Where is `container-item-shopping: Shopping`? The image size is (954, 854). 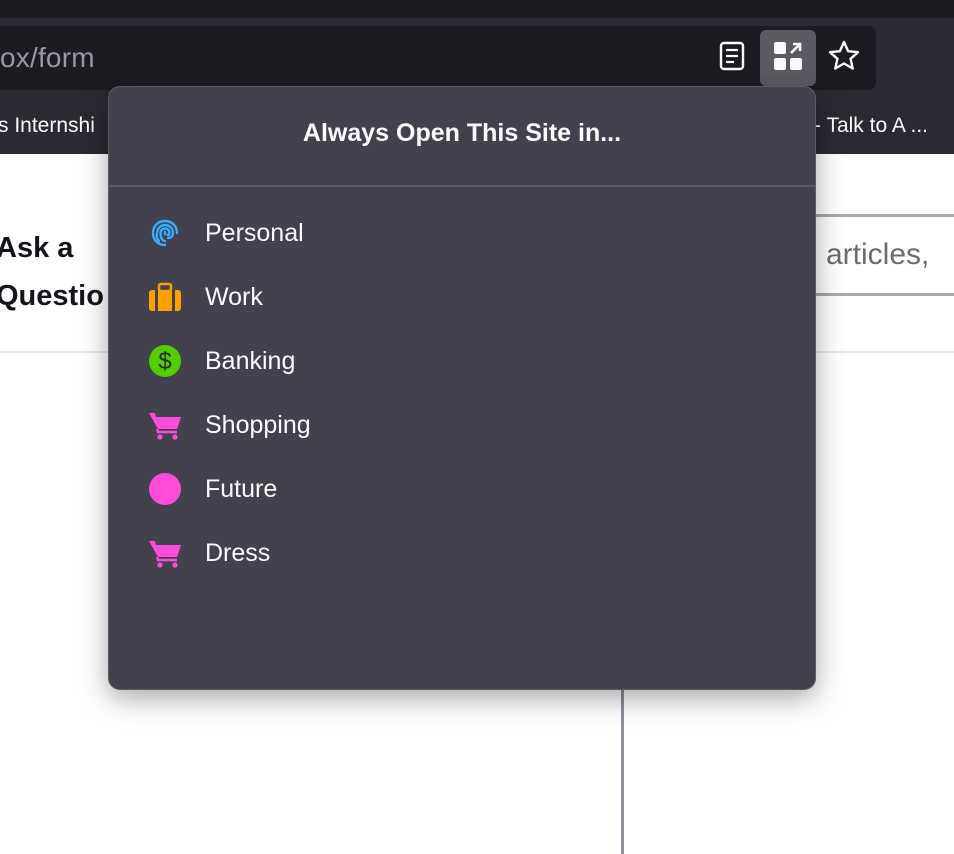
container-item-shopping: Shopping is located at coordinates (462, 425).